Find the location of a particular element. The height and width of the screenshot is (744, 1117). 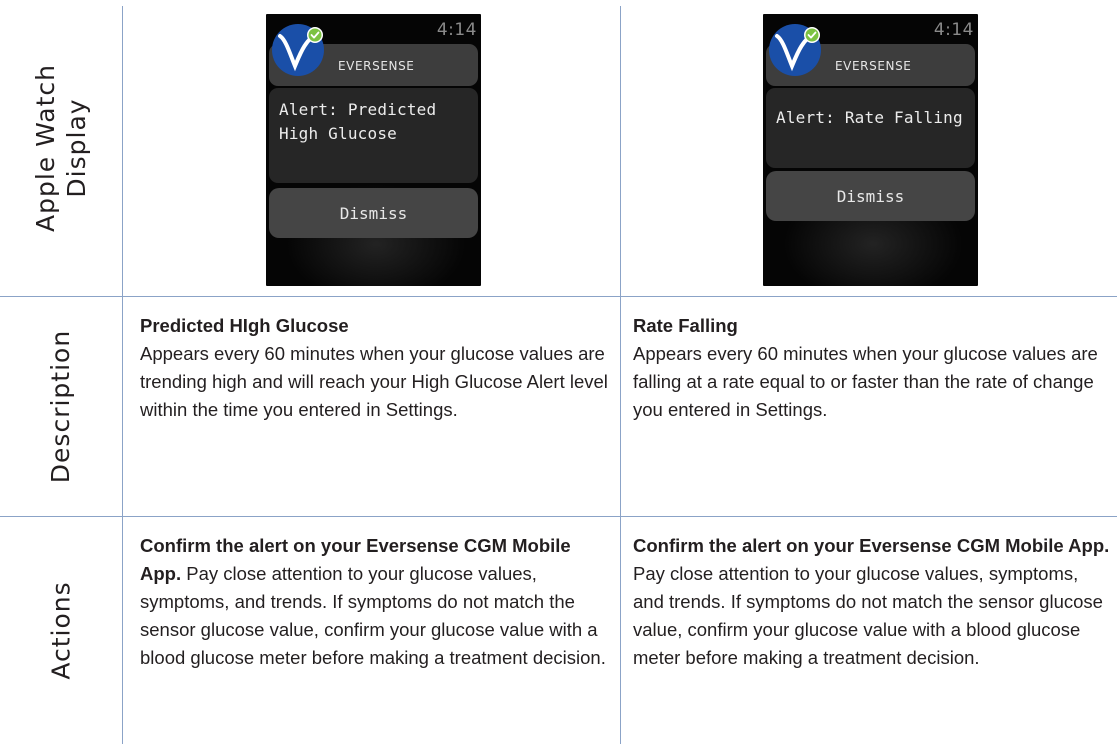

row-label-actions: Actions is located at coordinates (61, 630).